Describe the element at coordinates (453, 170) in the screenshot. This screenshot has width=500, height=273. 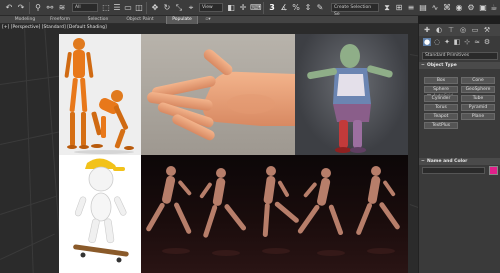
I see `object-name-input` at that location.